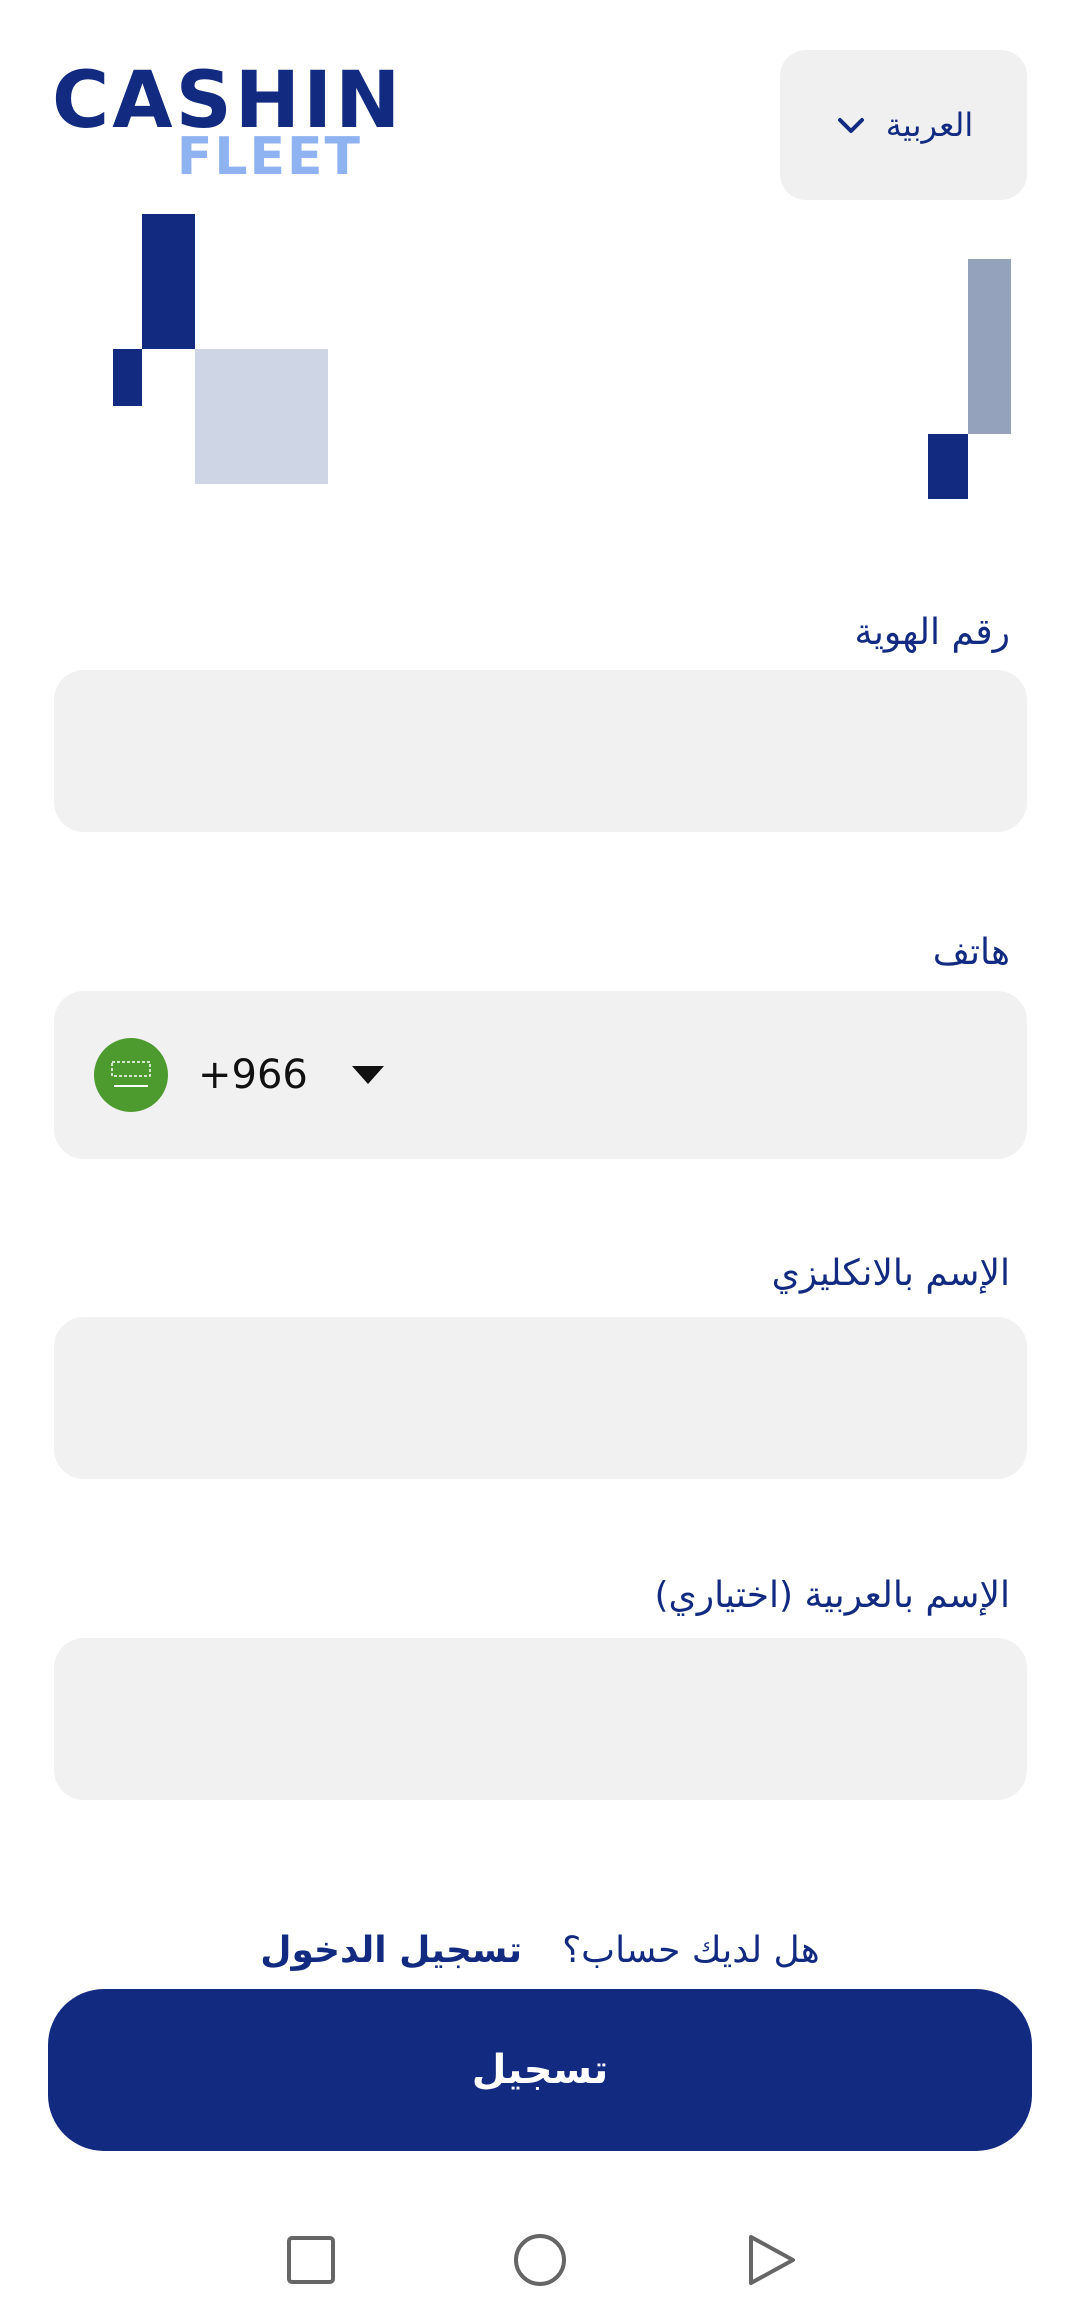 The height and width of the screenshot is (2315, 1080). I want to click on login-question: هل لديك حساب؟, so click(691, 1950).